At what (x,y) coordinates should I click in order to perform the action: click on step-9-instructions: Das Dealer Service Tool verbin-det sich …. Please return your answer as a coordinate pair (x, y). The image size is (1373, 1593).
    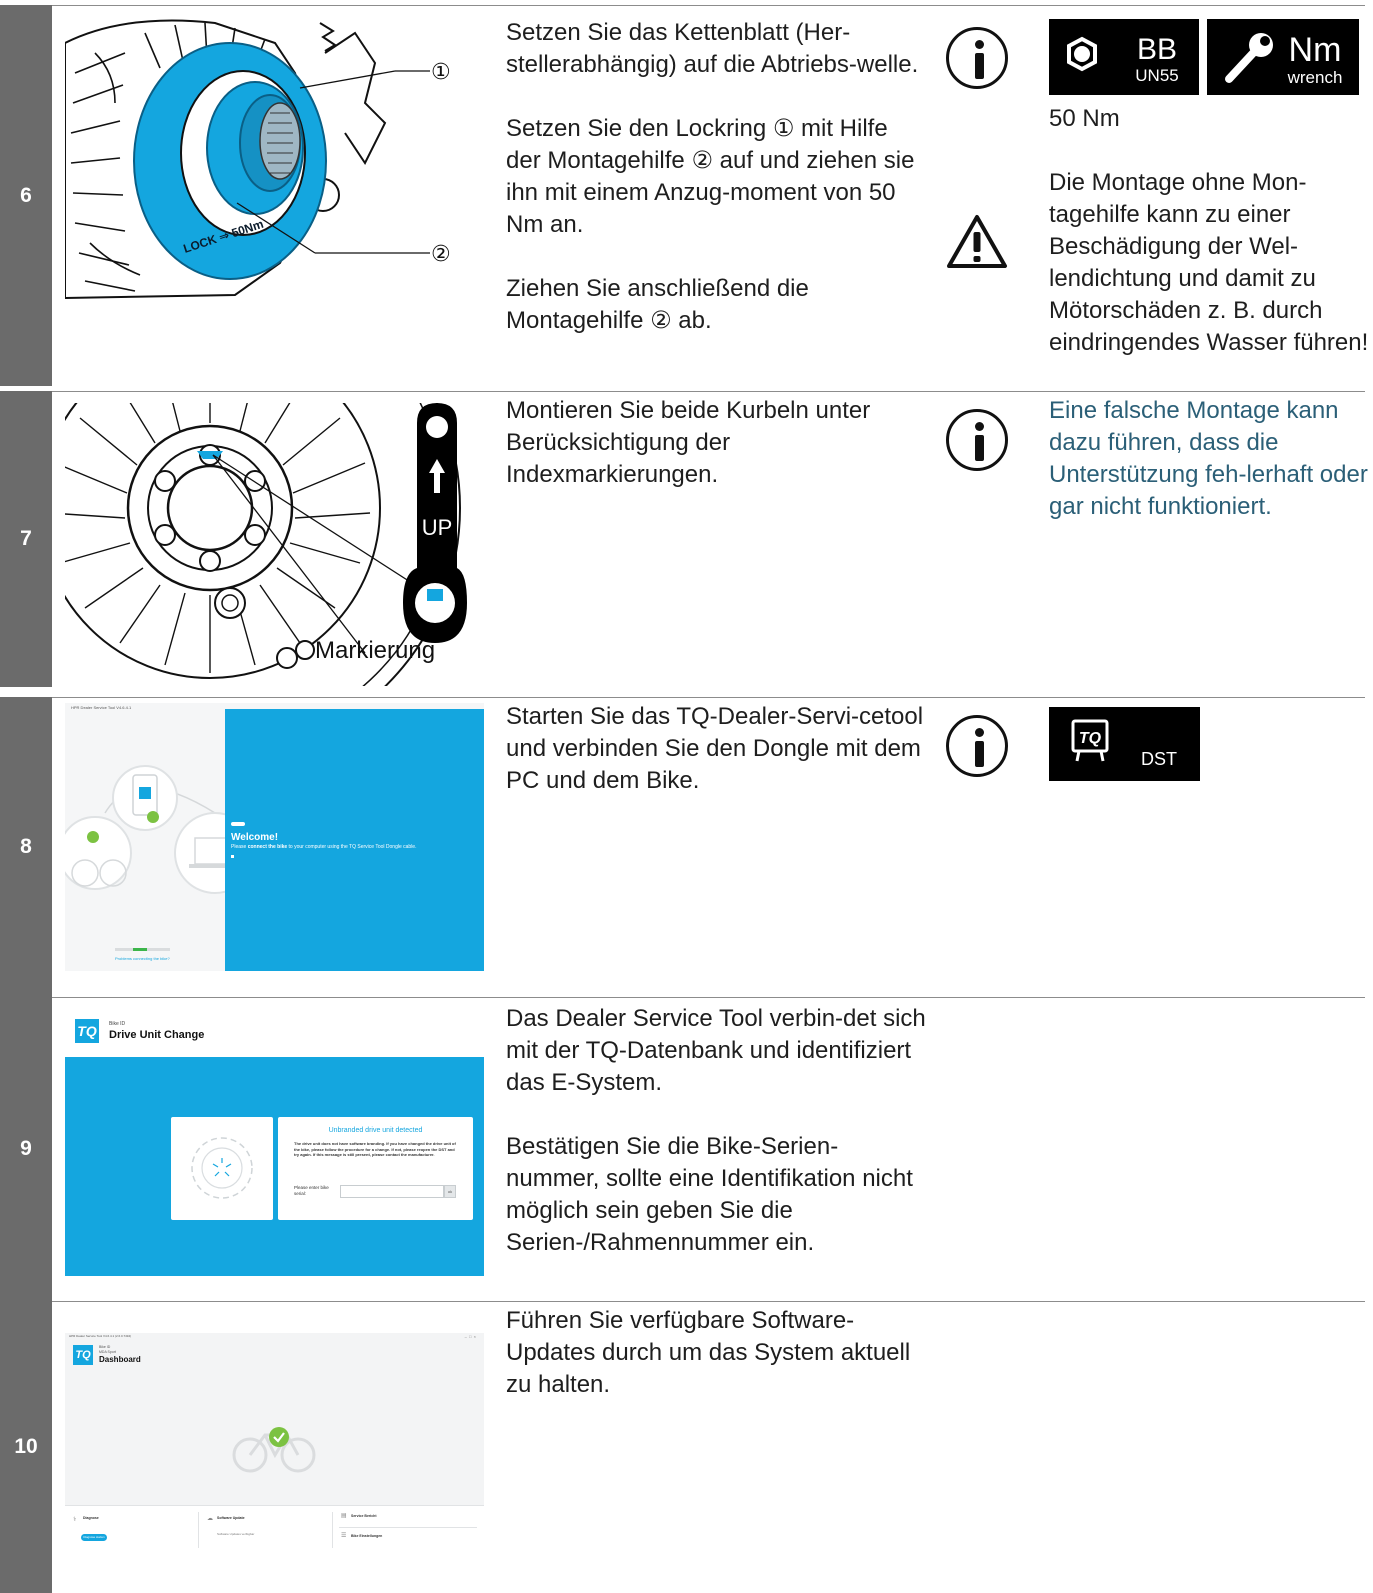
    Looking at the image, I should click on (716, 1147).